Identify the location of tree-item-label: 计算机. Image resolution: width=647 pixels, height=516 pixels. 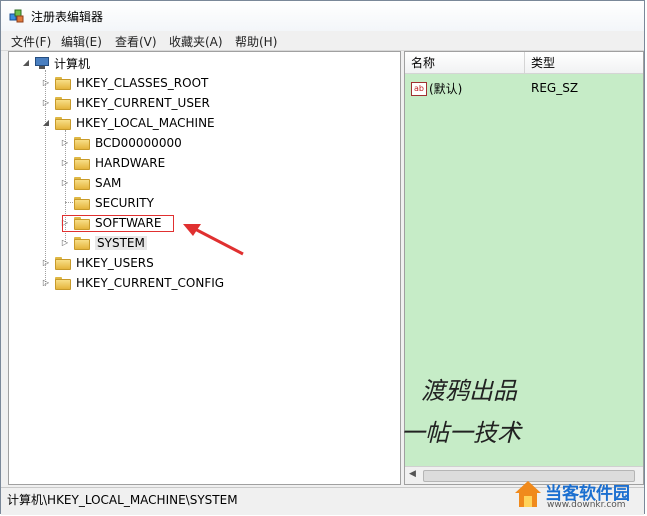
(72, 63).